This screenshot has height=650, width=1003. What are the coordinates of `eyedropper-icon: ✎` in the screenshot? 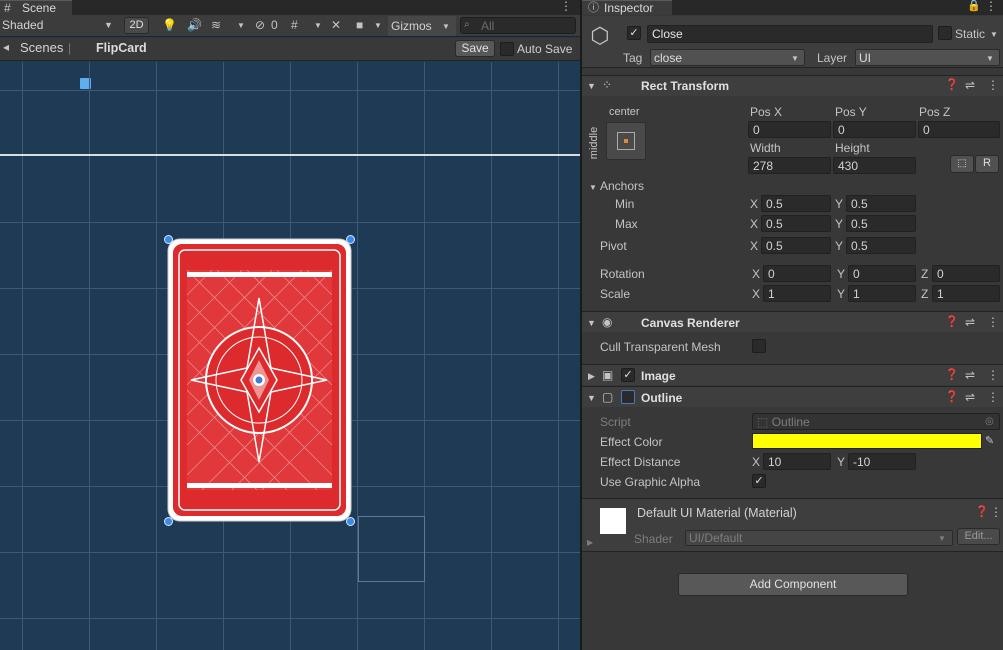 It's located at (989, 441).